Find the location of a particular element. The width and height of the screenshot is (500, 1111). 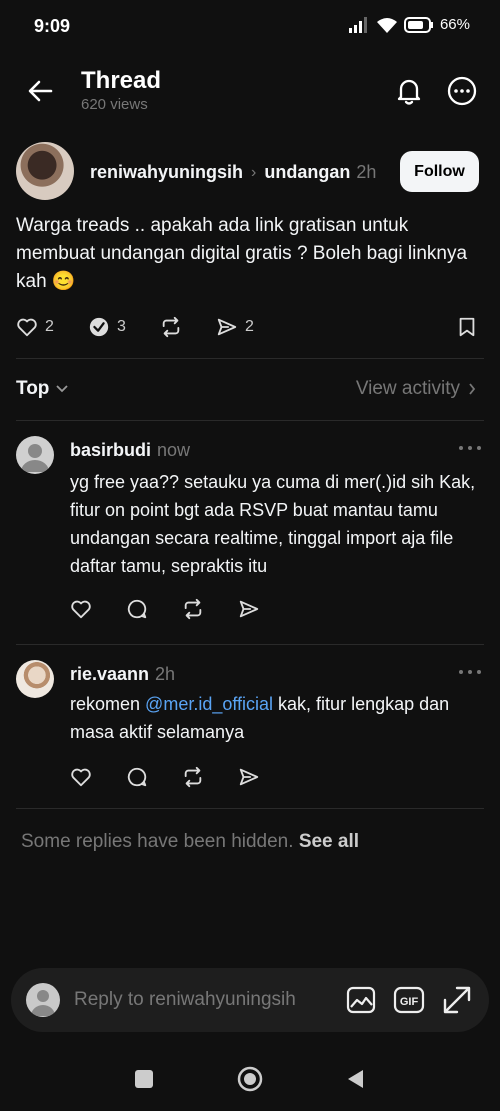

status-time: 9:09 is located at coordinates (52, 26).